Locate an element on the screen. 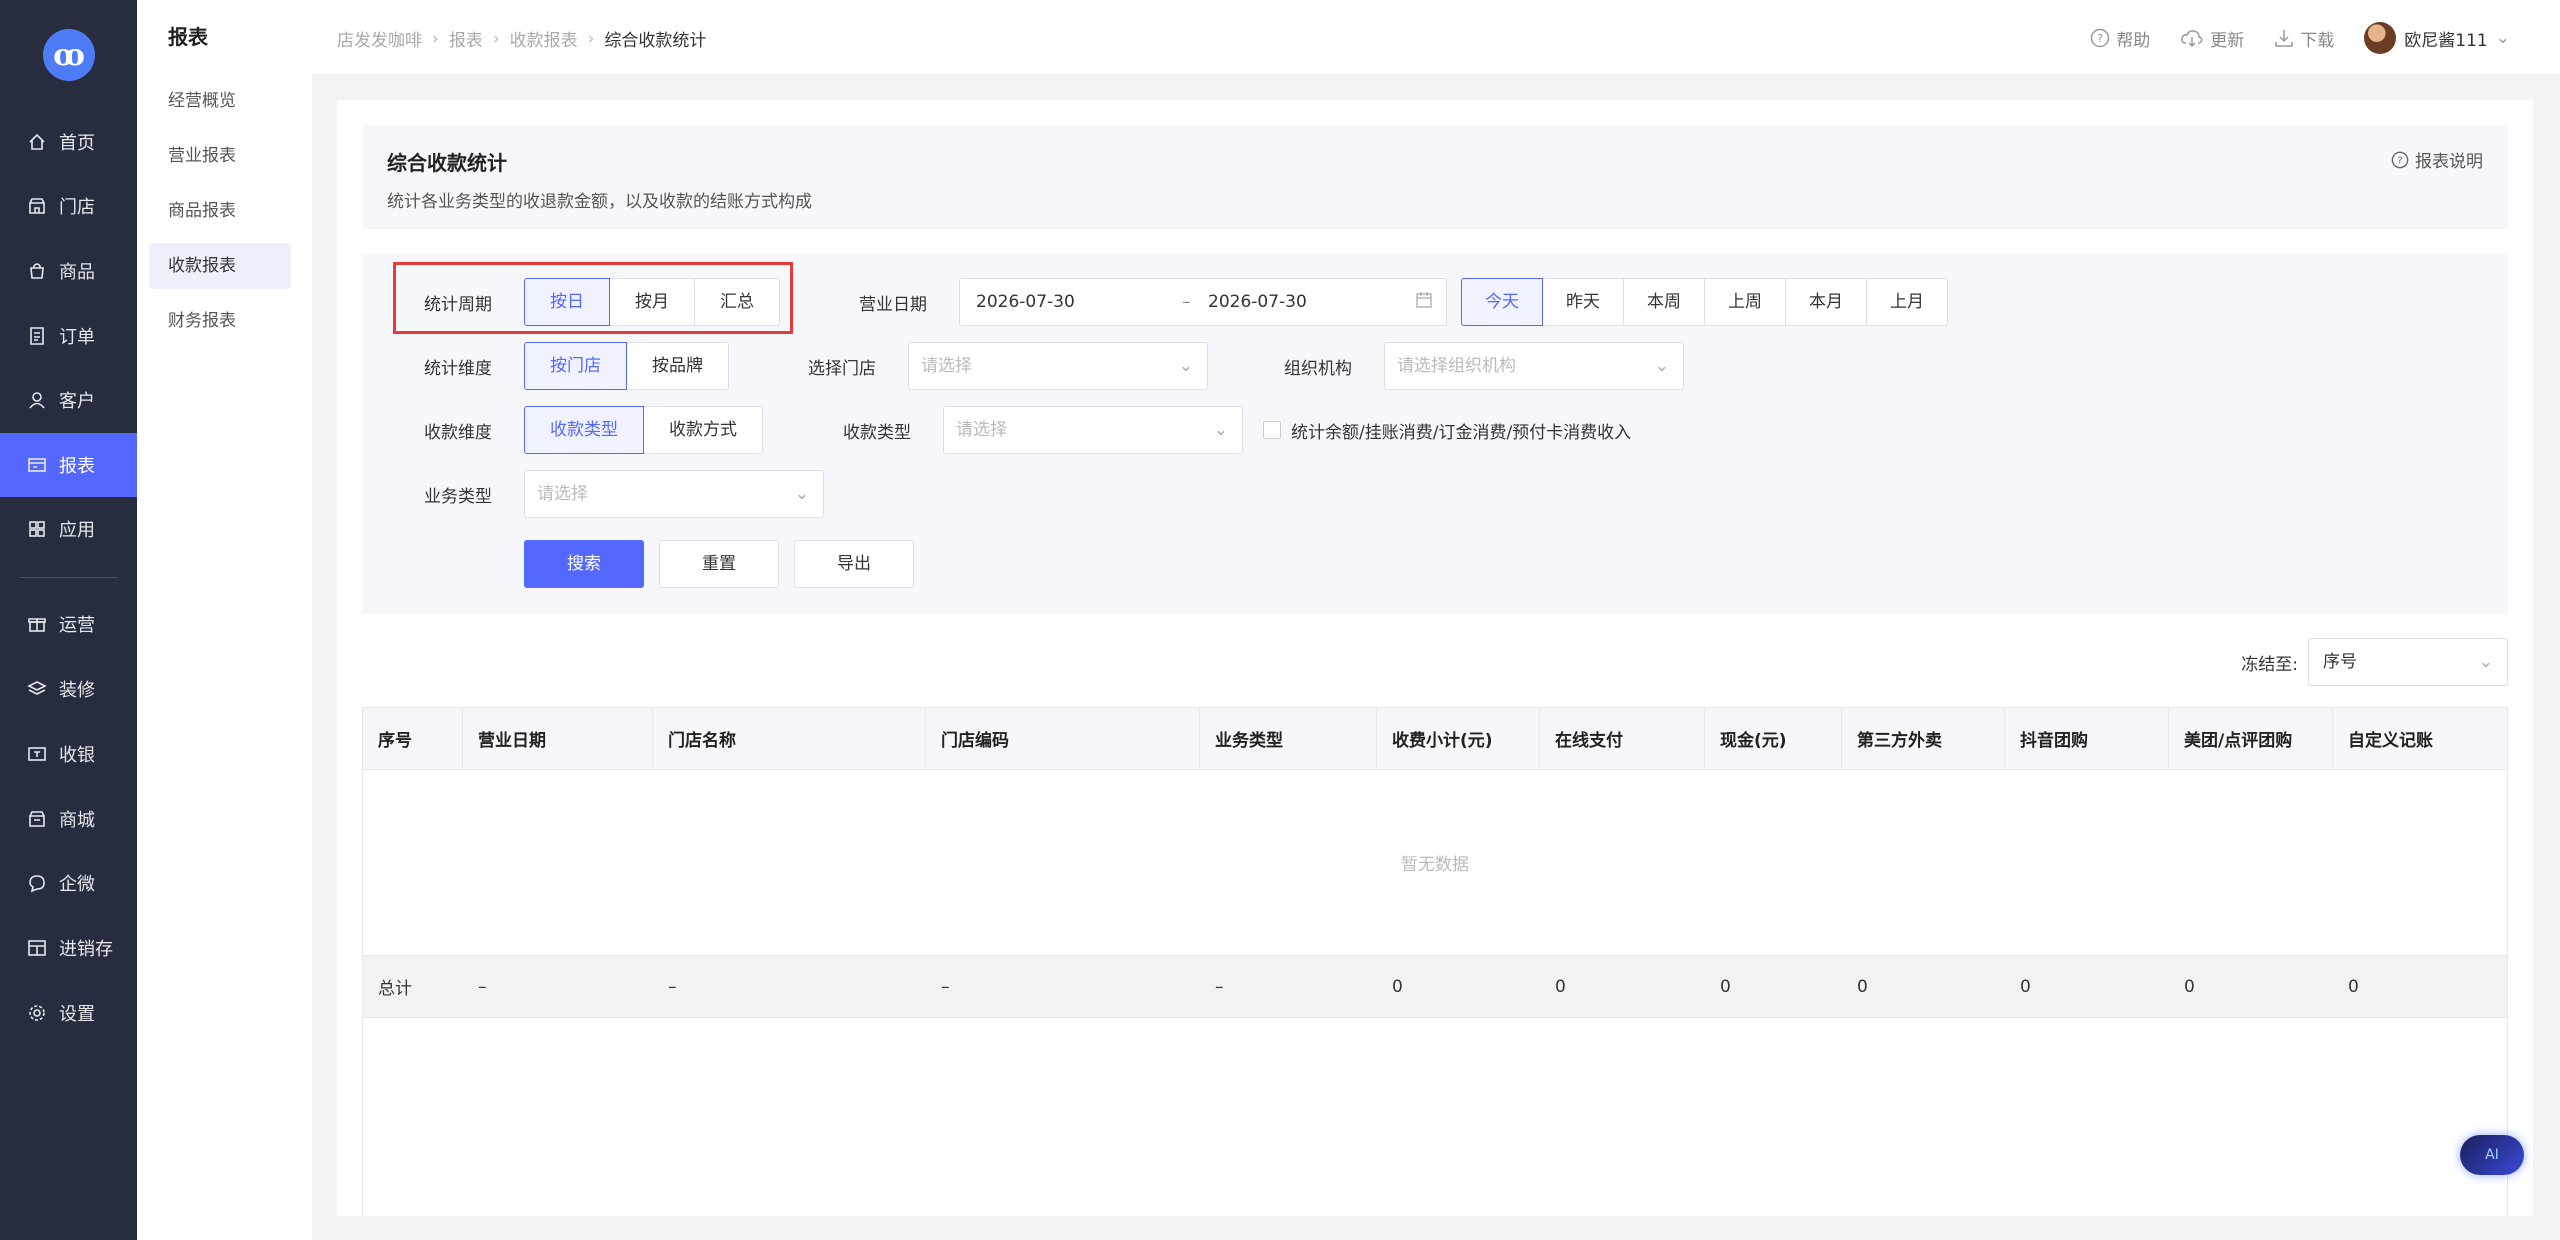 The height and width of the screenshot is (1240, 2560). nav-item: 进销存 is located at coordinates (68, 948).